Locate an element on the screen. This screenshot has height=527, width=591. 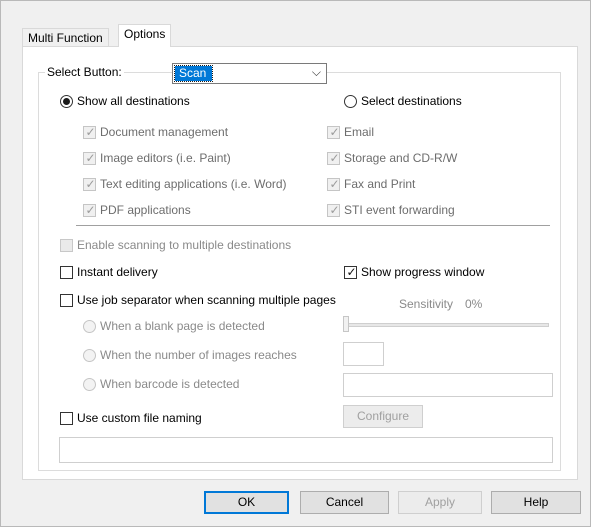
destination-checkbox-pdf-applications: ✓ is located at coordinates (89, 210).